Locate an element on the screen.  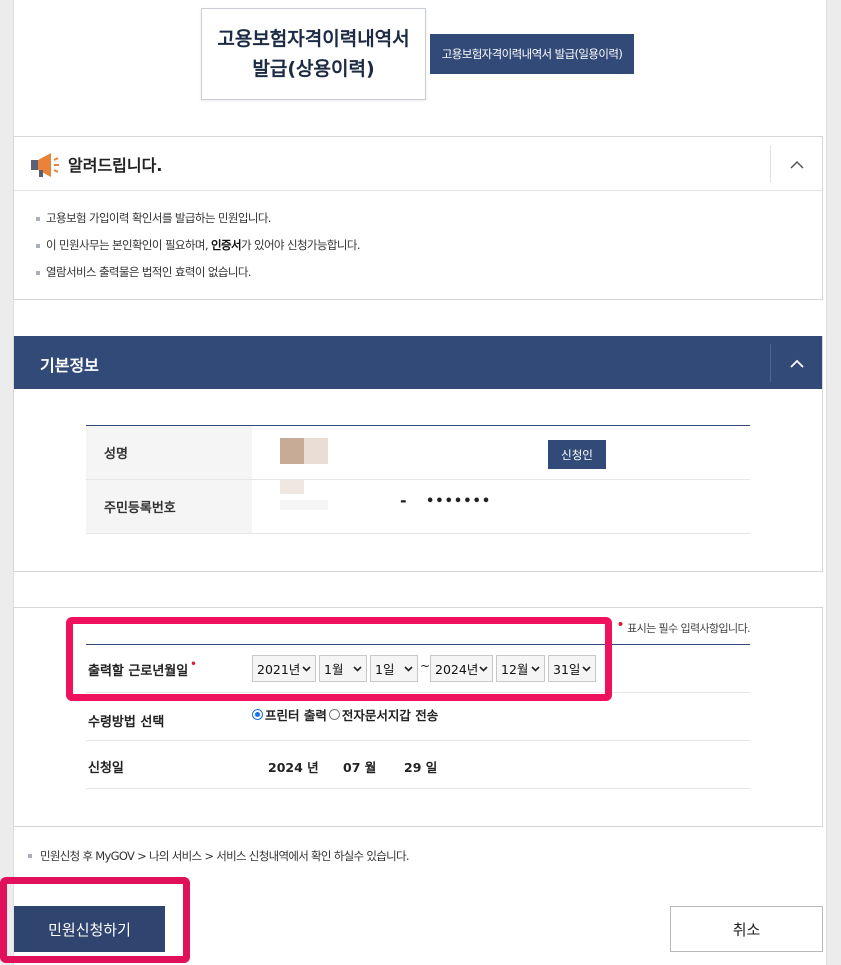
apply-date-year: 2024 년 is located at coordinates (293, 767).